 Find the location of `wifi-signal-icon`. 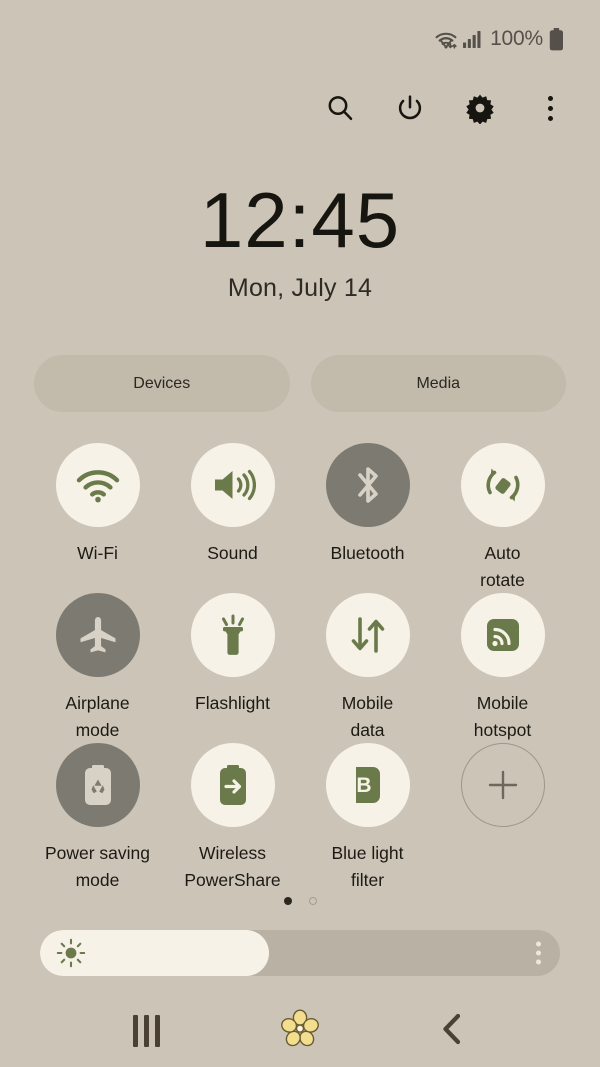

wifi-signal-icon is located at coordinates (446, 39).